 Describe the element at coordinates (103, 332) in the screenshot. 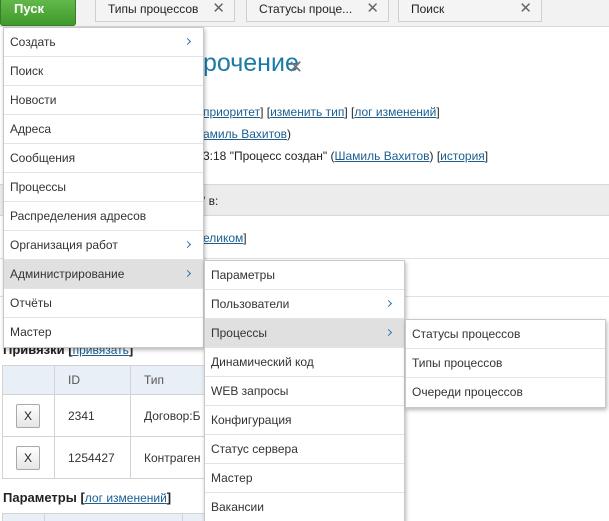

I see `menu-item-master: Мастер` at that location.